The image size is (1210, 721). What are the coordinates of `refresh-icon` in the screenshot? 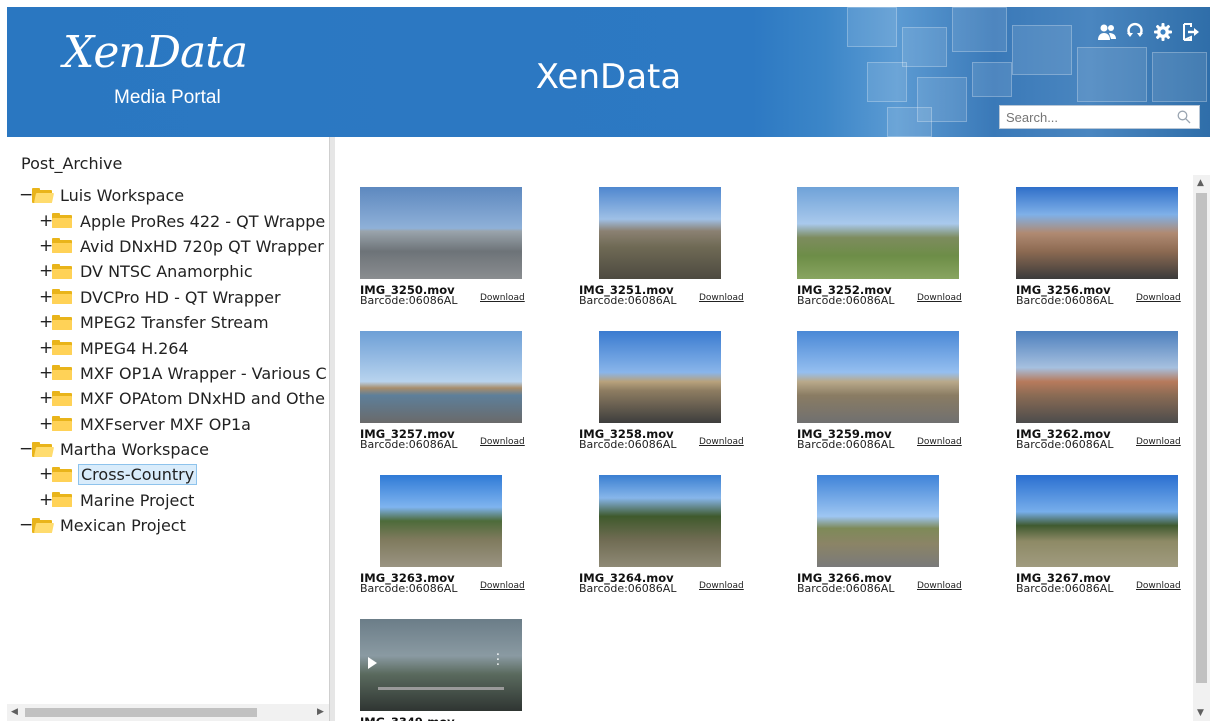 It's located at (1135, 32).